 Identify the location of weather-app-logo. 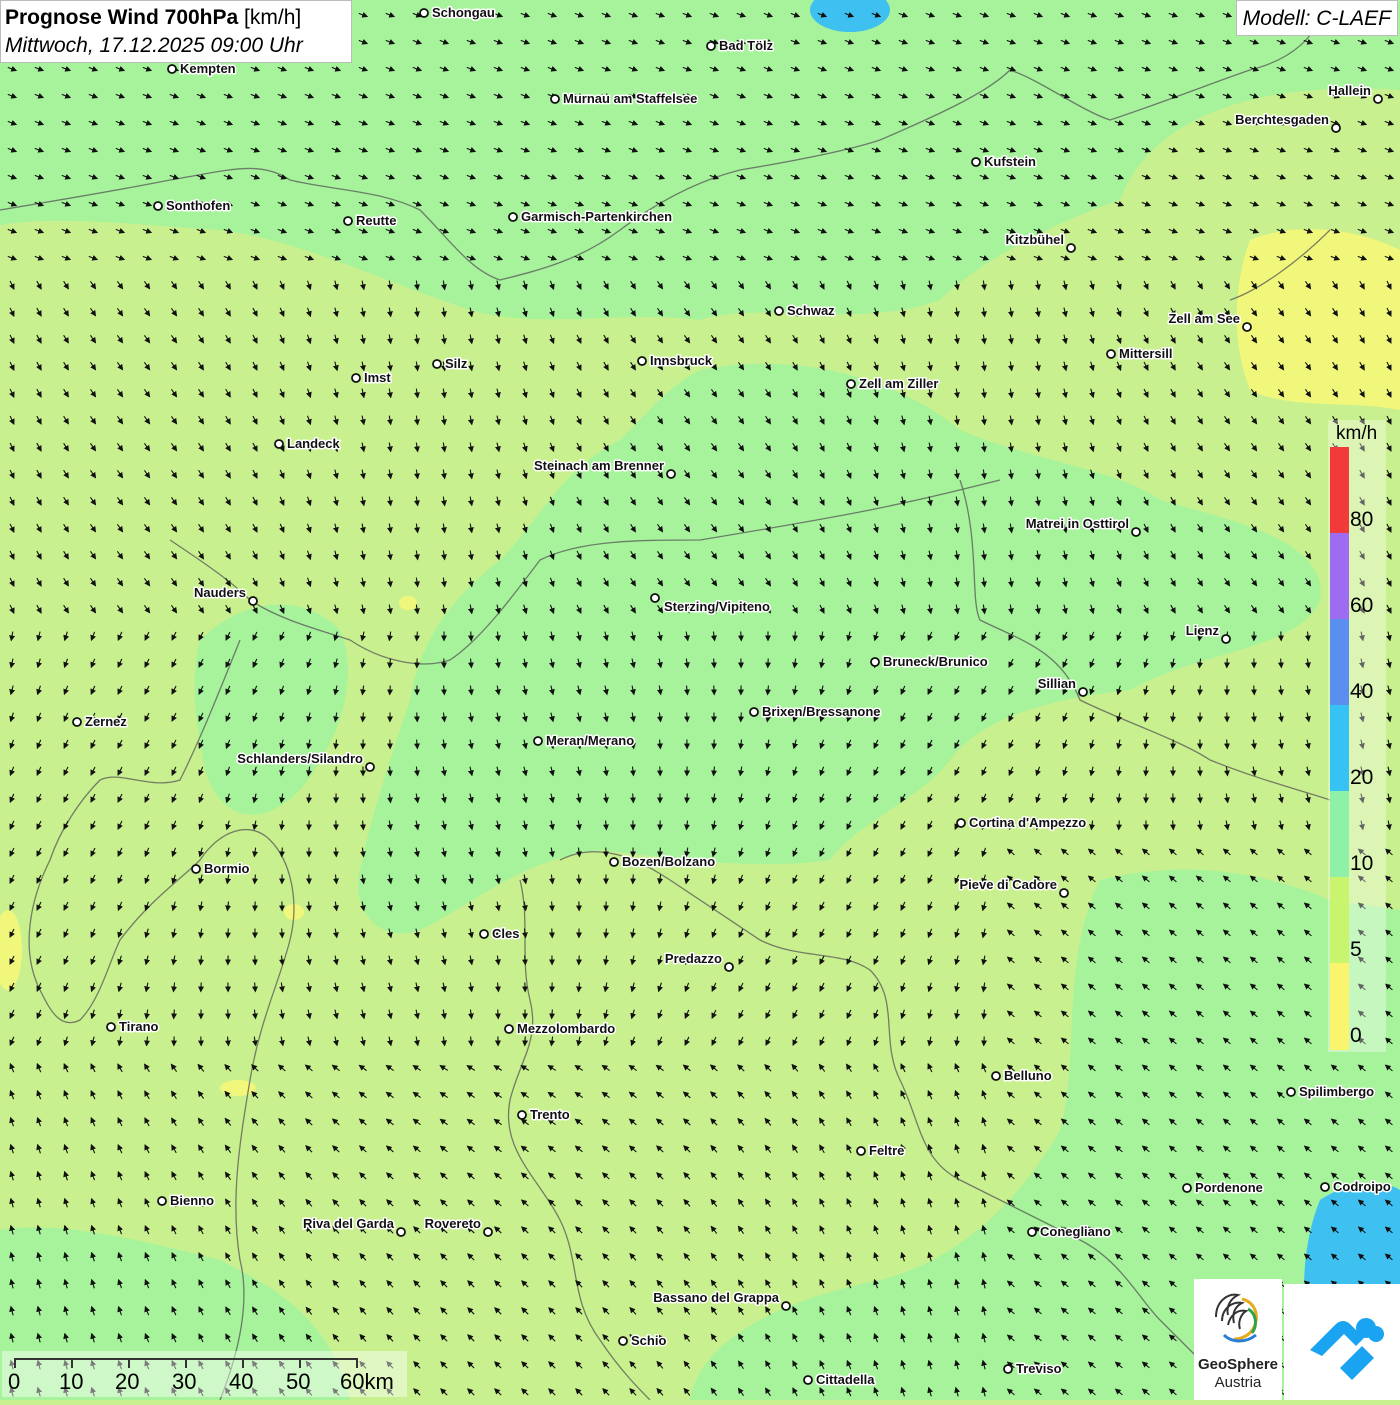
(1342, 1342).